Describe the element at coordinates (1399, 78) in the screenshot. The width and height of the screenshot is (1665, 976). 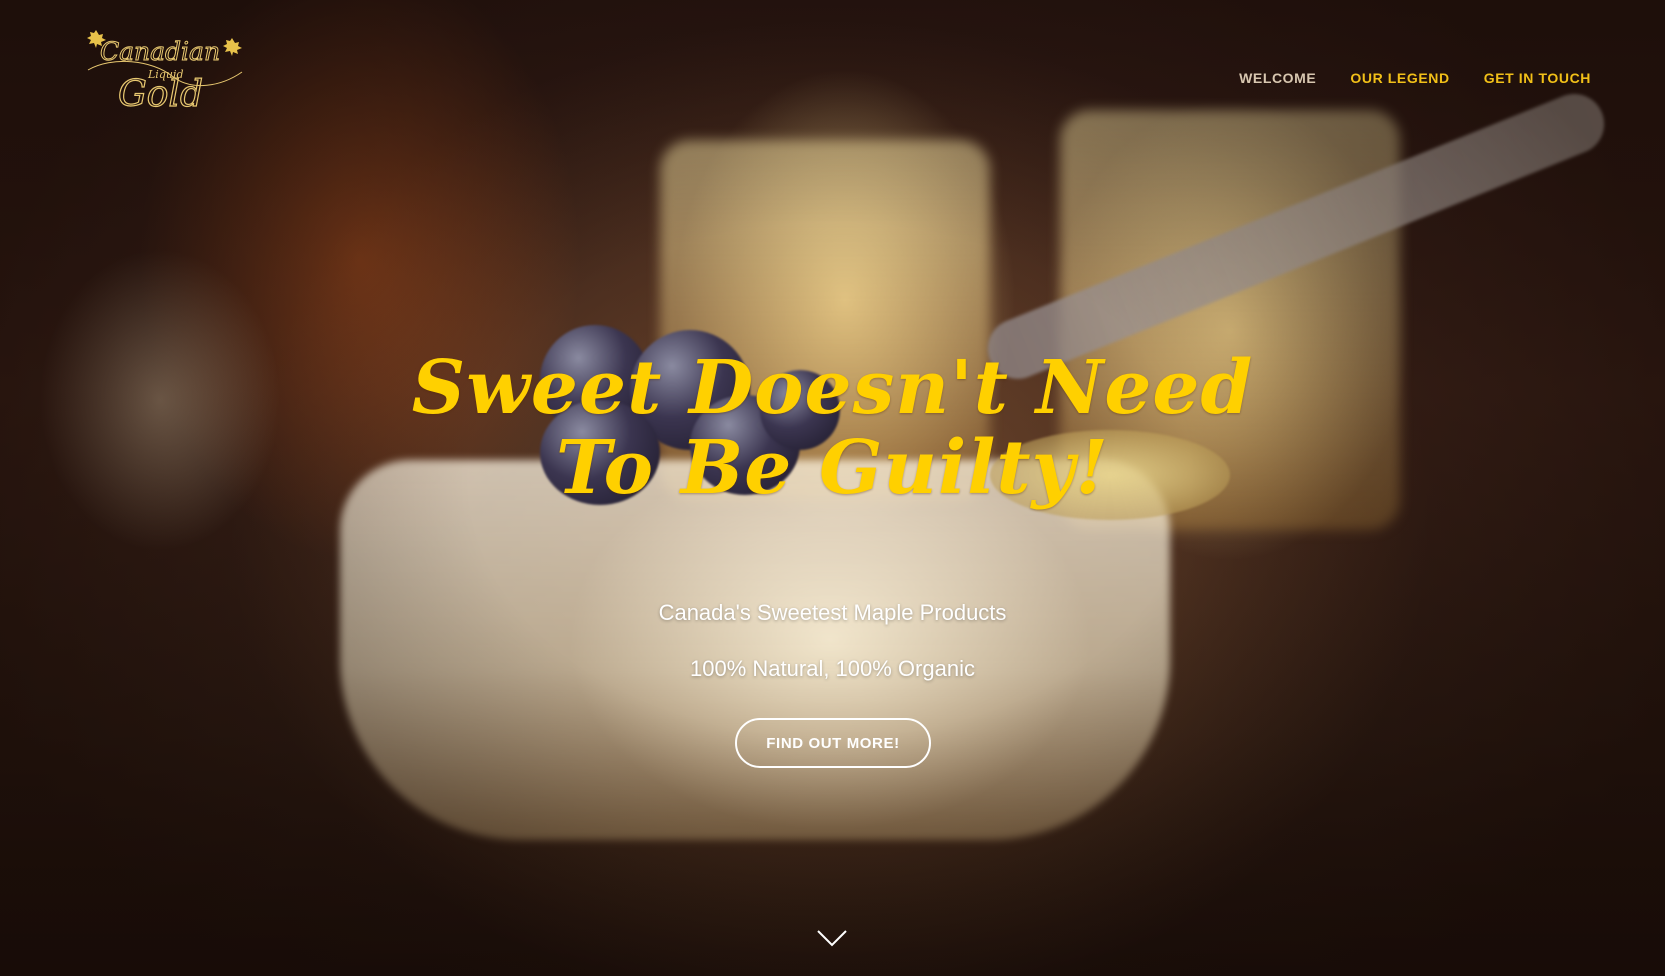
I see `nav-our-legend: OUR LEGEND` at that location.